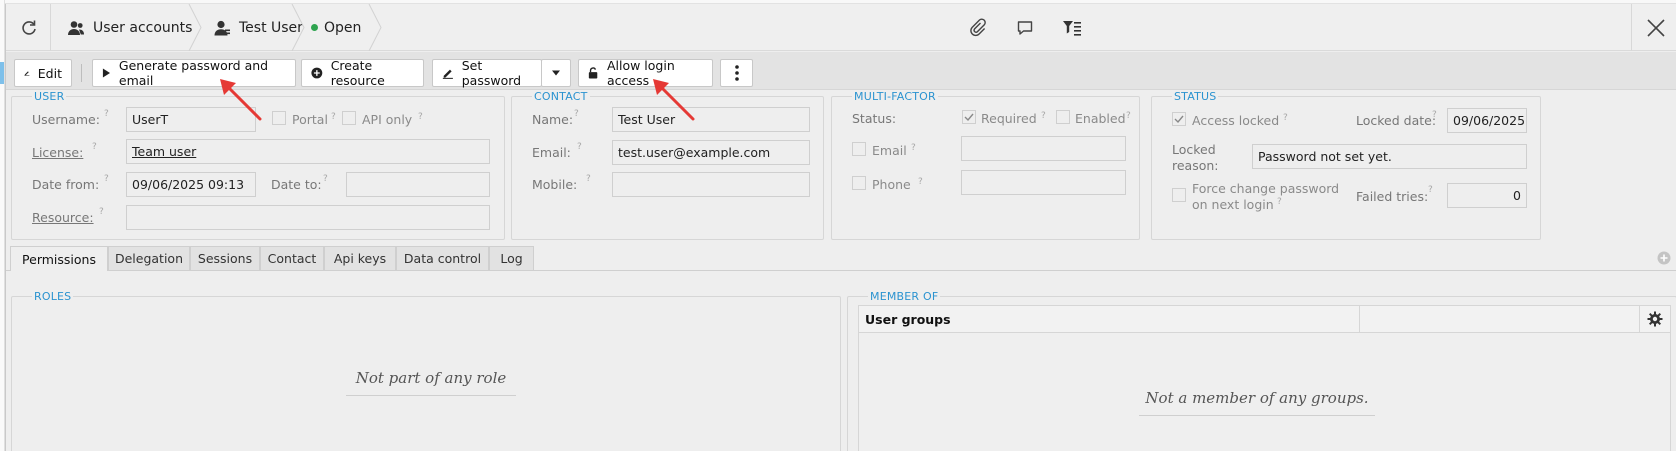 The image size is (1676, 451). What do you see at coordinates (1195, 96) in the screenshot?
I see `section-legend: STATUS` at bounding box center [1195, 96].